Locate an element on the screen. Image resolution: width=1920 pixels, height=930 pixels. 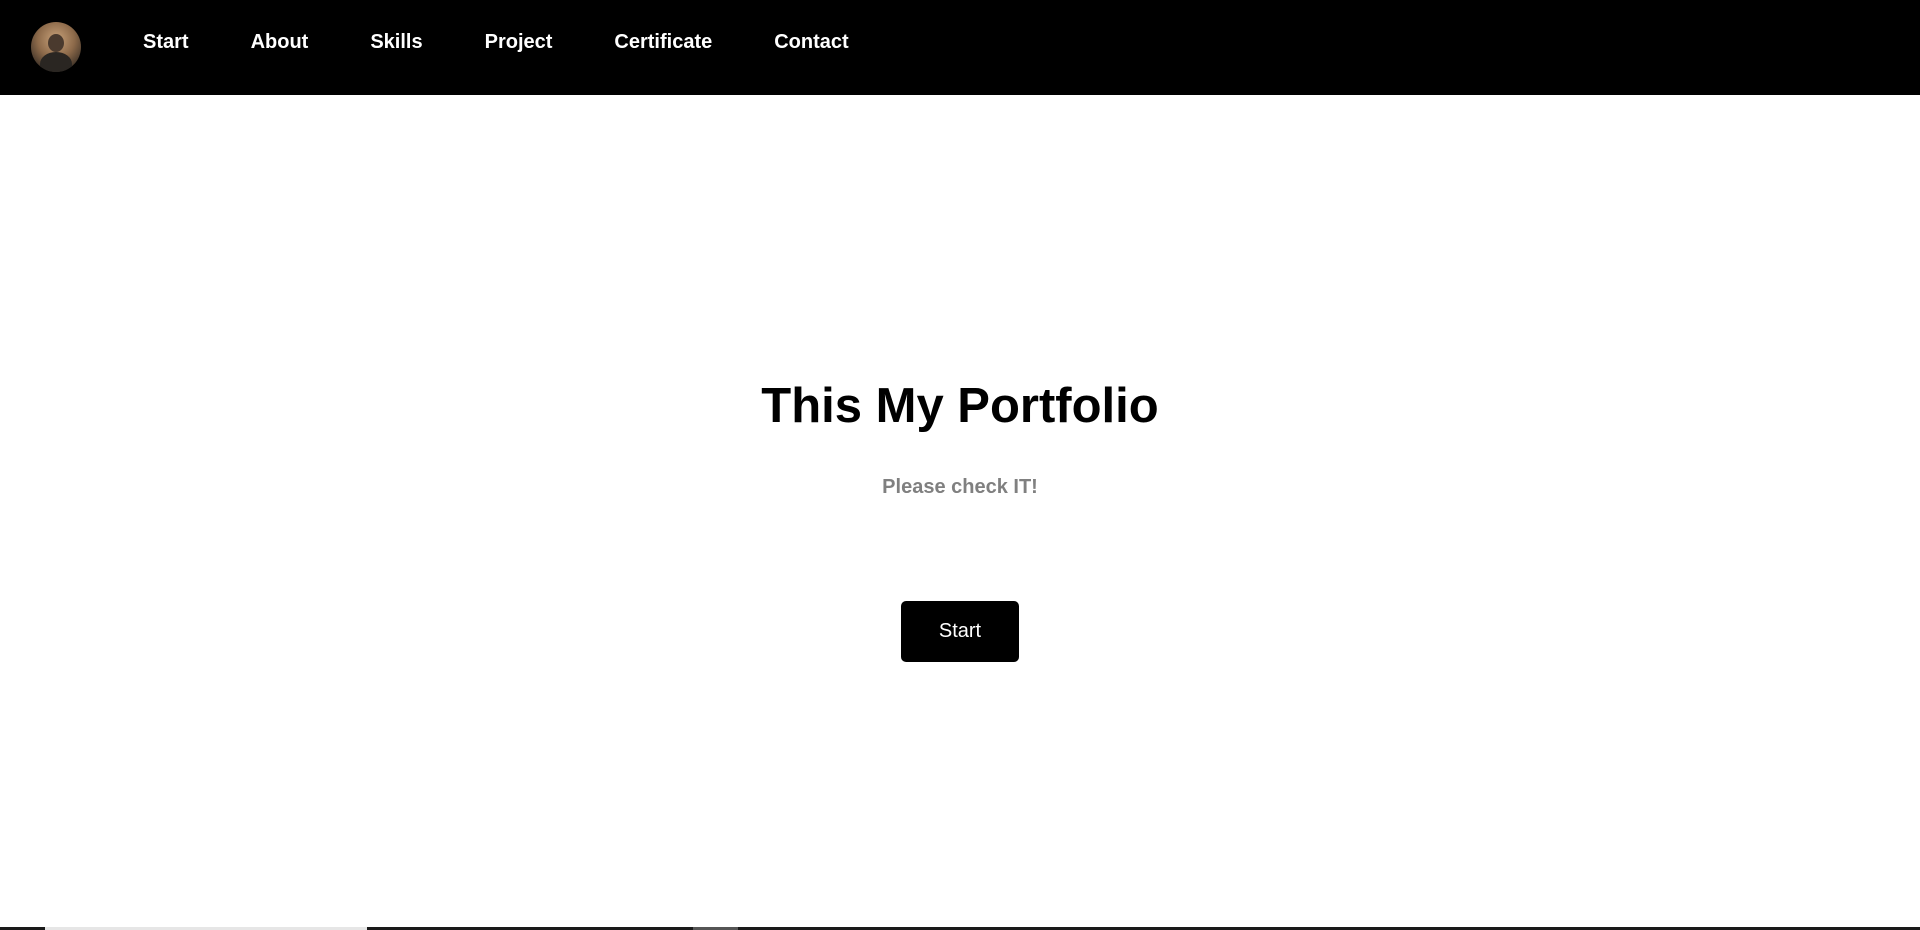
avatar-head-shape is located at coordinates (56, 43).